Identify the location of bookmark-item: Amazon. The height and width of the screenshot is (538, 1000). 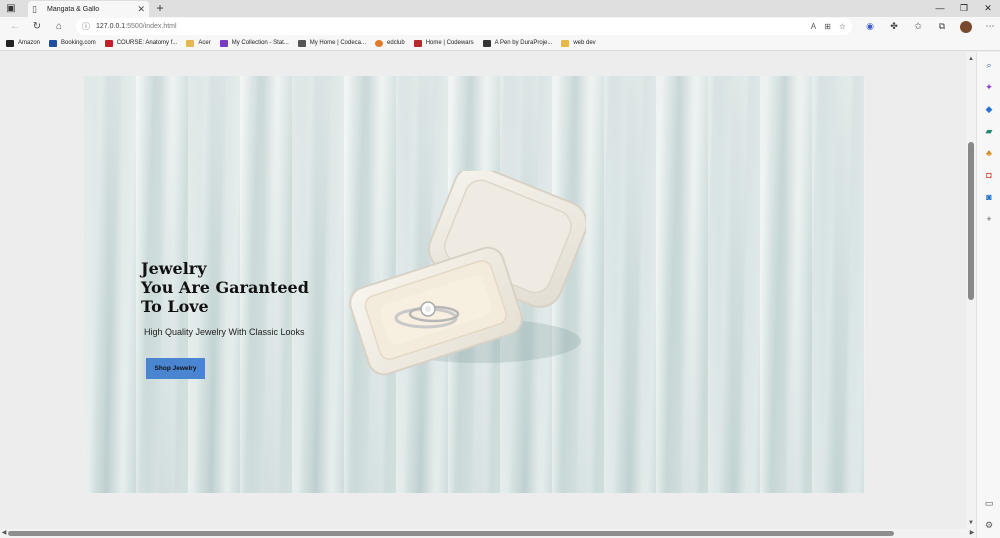
(23, 43).